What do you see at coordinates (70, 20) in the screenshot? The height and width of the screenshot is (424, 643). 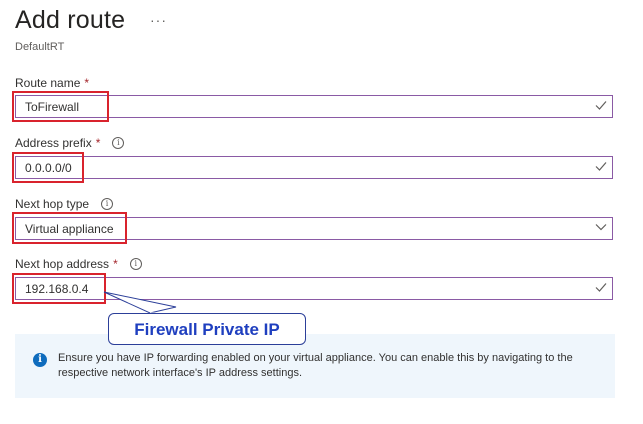 I see `page-title: Add route` at bounding box center [70, 20].